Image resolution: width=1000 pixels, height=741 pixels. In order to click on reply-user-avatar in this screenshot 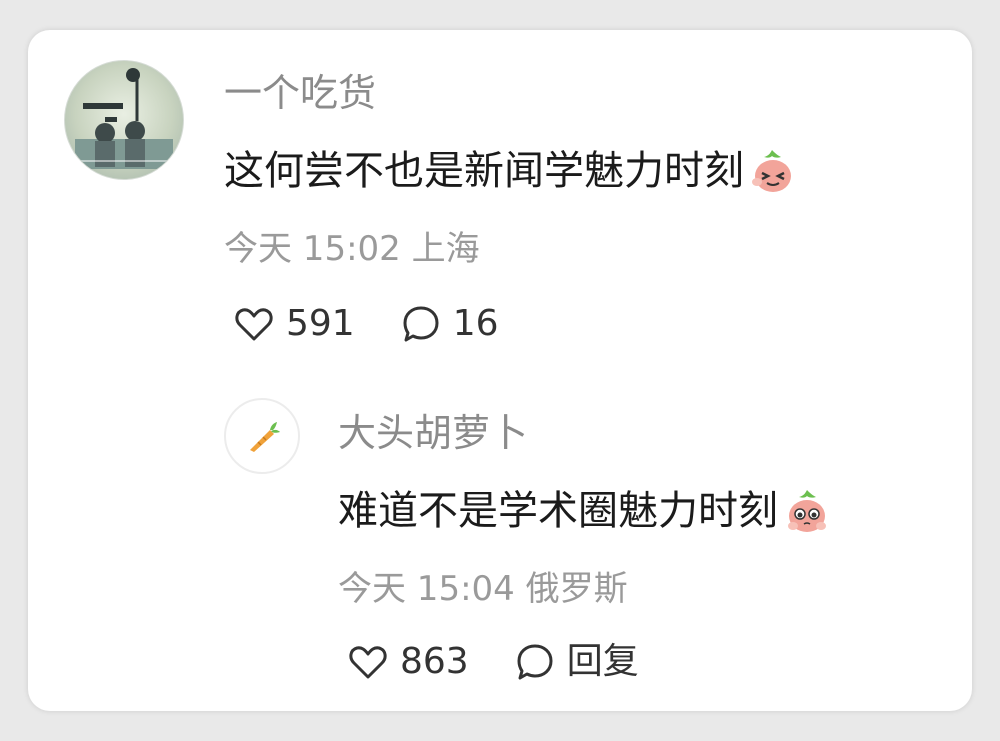, I will do `click(262, 436)`.